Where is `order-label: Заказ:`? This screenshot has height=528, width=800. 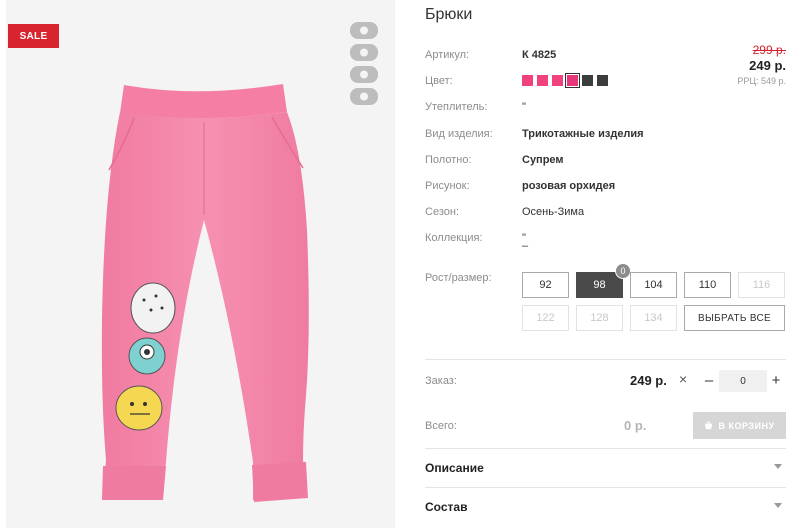 order-label: Заказ: is located at coordinates (441, 381).